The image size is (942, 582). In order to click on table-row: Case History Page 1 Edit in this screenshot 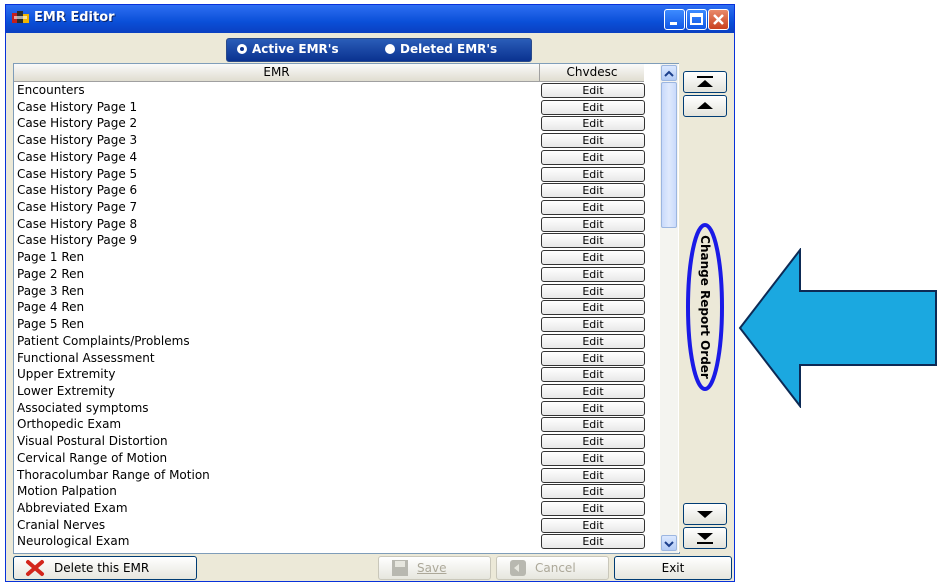, I will do `click(337, 107)`.